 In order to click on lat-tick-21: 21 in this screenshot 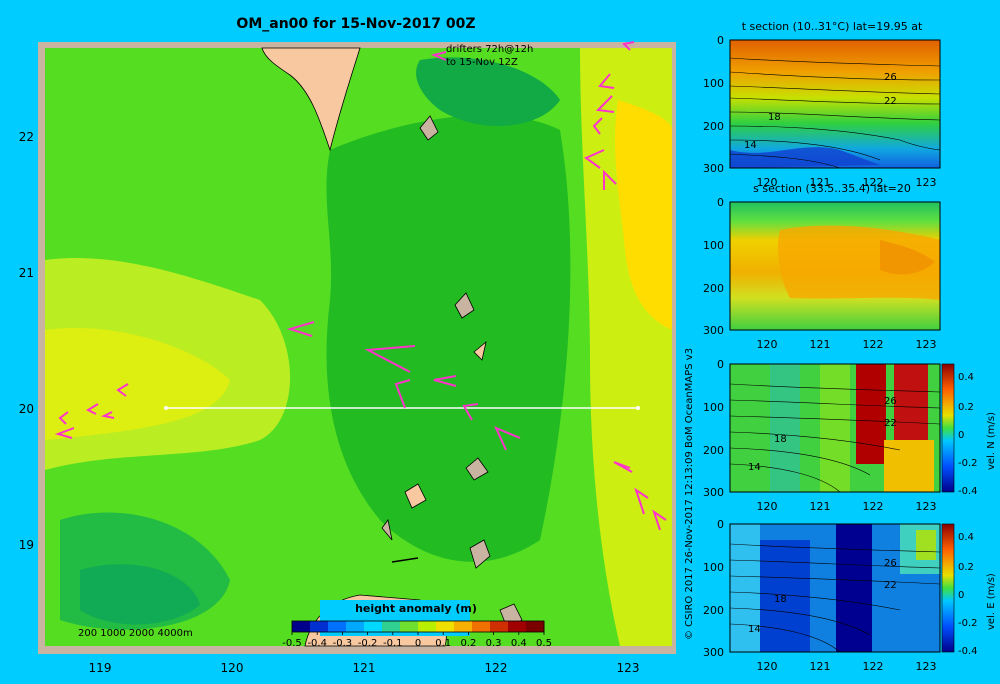, I will do `click(26, 273)`.